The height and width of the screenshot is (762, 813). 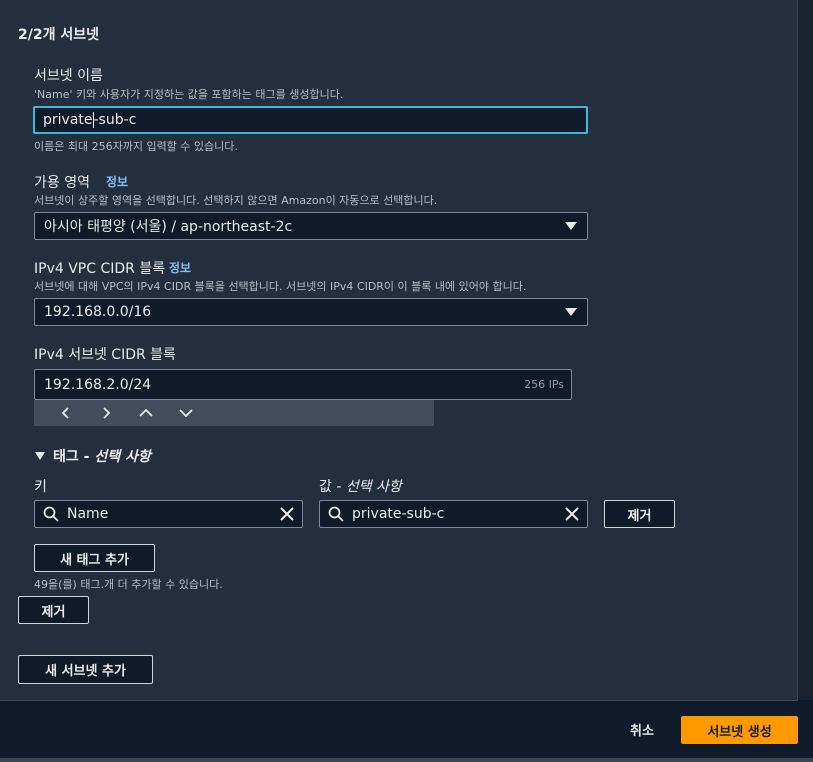 I want to click on availability-zone-info-link: 정보, so click(x=117, y=181).